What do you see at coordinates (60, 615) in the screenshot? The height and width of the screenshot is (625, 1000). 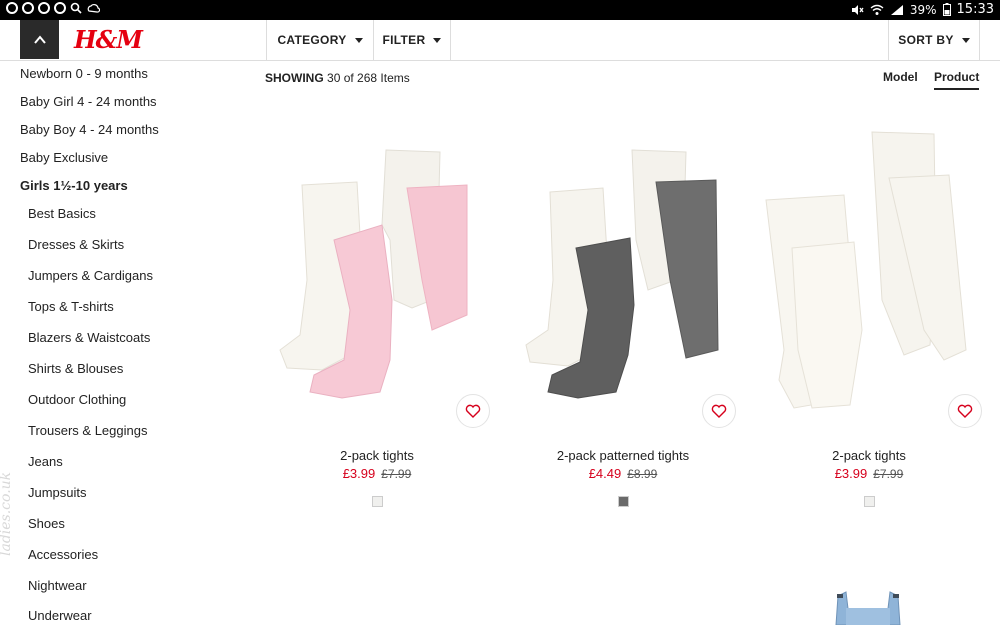 I see `sidebar-subitem-underwear: Underwear` at bounding box center [60, 615].